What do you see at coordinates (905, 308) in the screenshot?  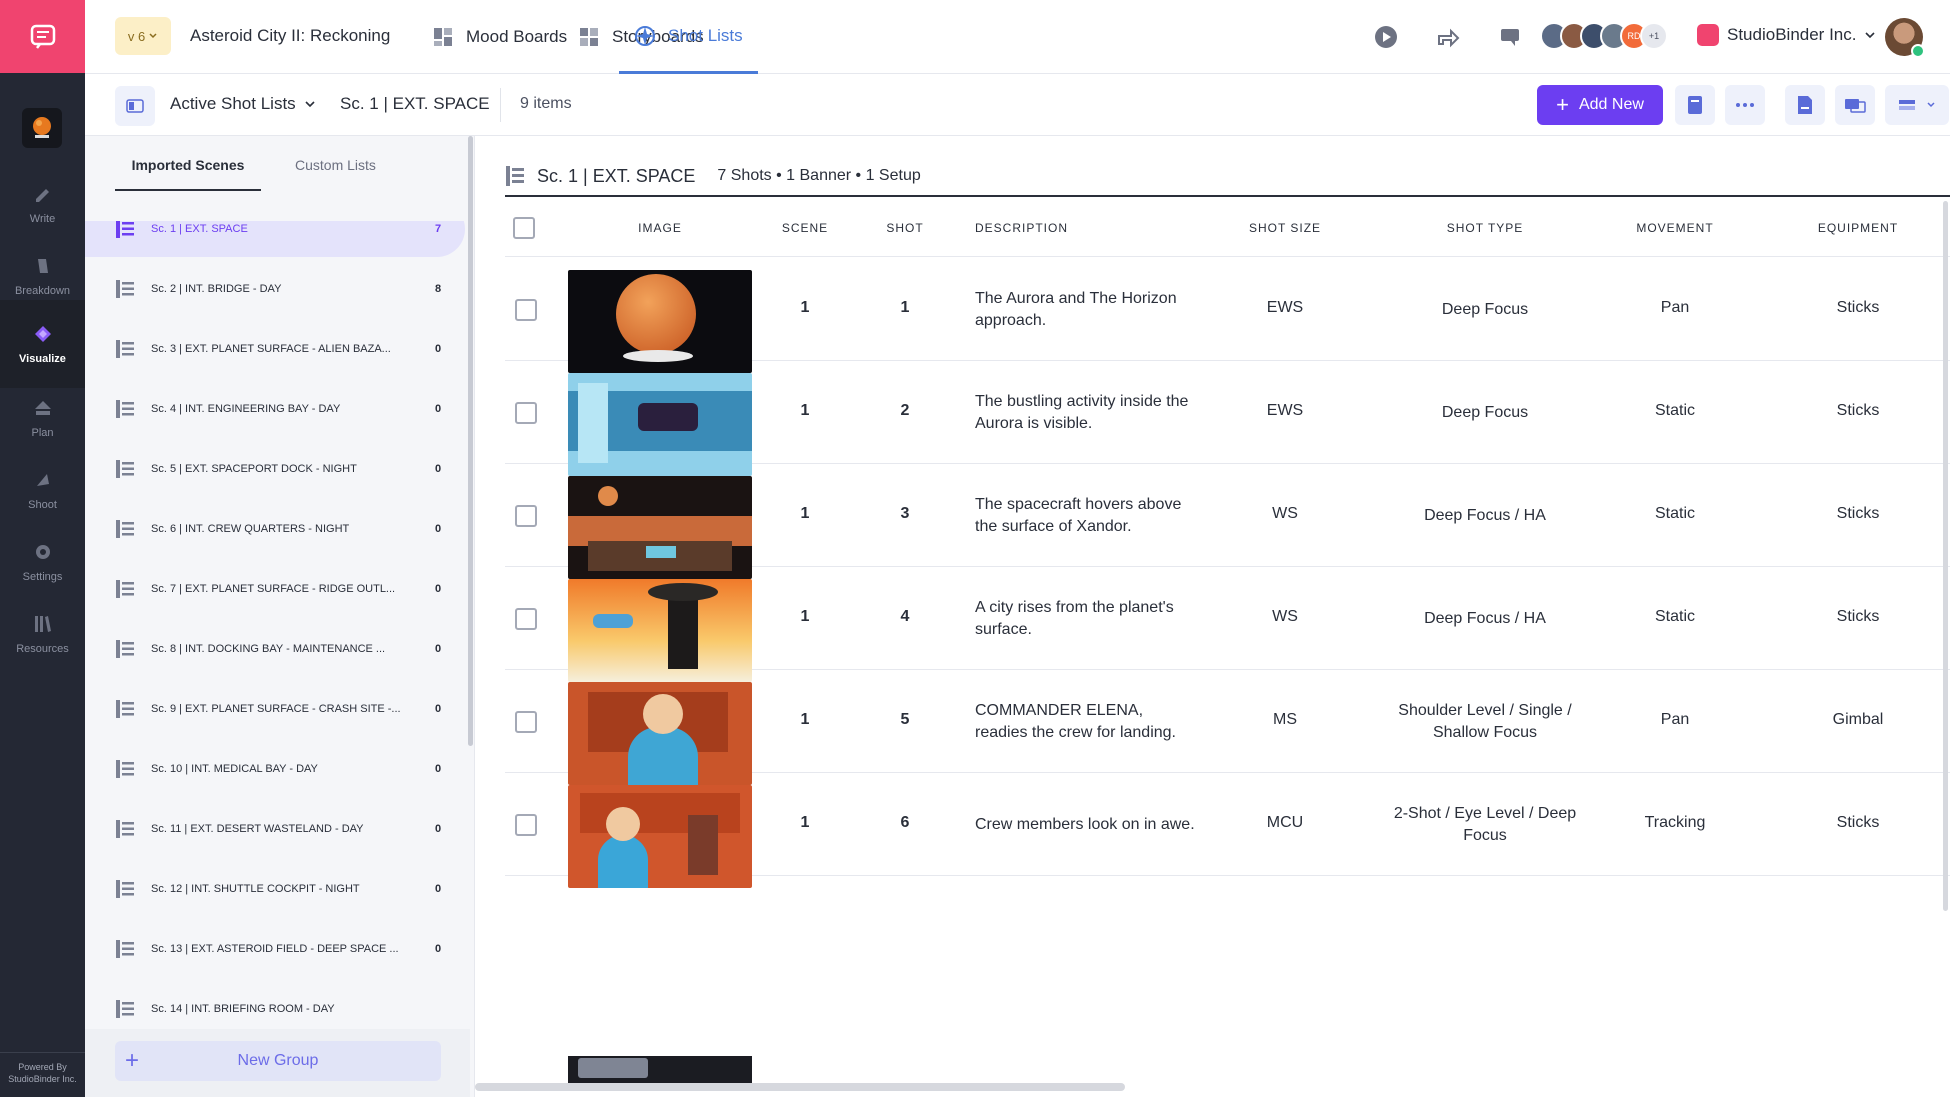 I see `shot-number: 1` at bounding box center [905, 308].